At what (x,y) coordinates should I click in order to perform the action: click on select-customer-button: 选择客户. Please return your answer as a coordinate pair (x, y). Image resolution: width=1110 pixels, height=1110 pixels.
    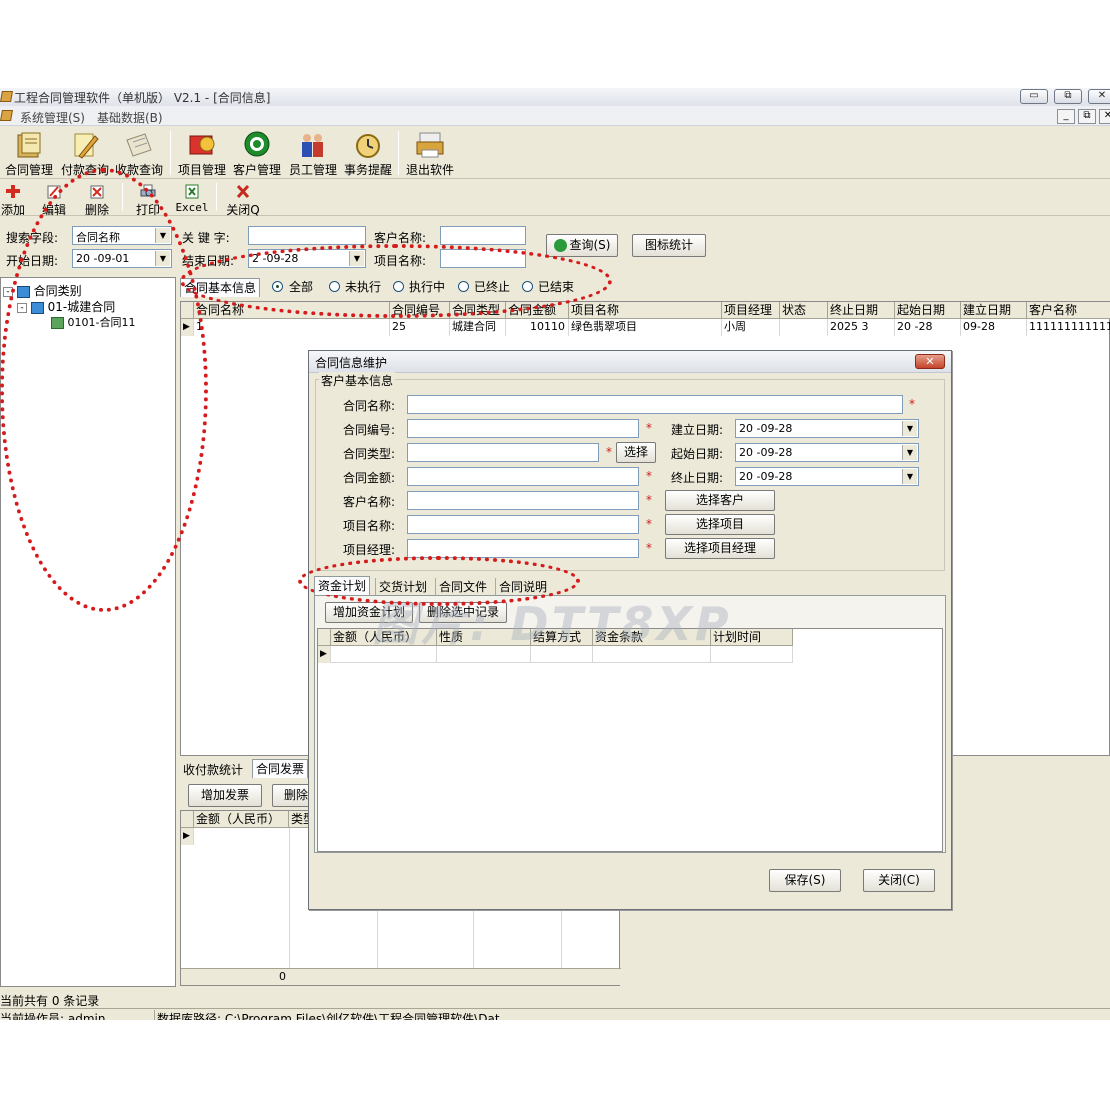
    Looking at the image, I should click on (720, 500).